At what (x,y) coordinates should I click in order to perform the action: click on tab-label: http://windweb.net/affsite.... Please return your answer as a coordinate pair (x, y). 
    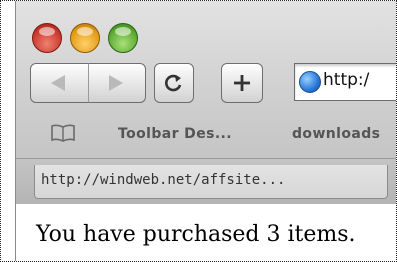
    Looking at the image, I should click on (163, 180).